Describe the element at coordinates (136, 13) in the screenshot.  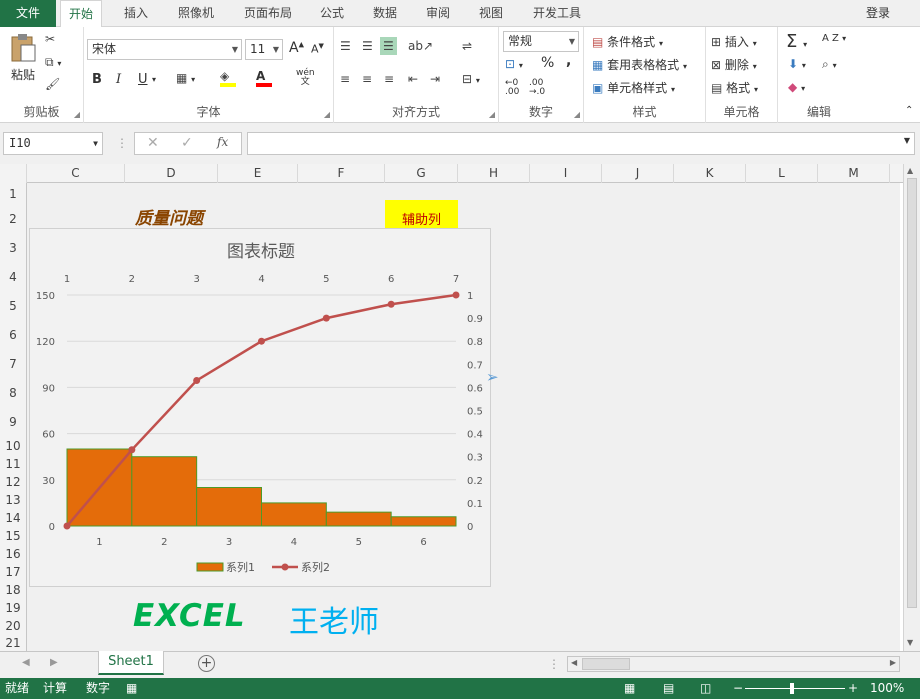
I see `tab-insert: 插入` at that location.